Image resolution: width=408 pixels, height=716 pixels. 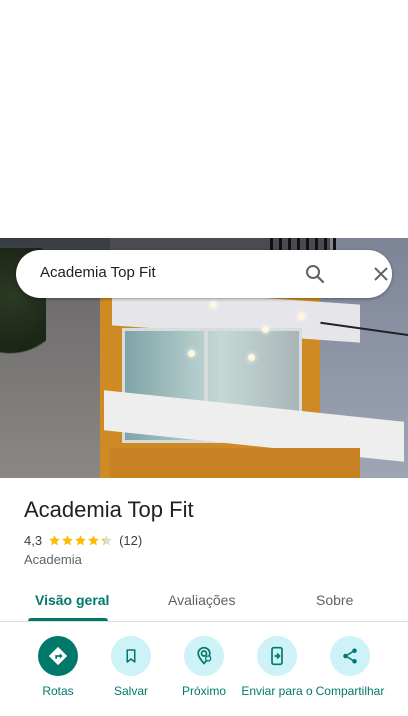 I want to click on directions-icon, so click(x=58, y=656).